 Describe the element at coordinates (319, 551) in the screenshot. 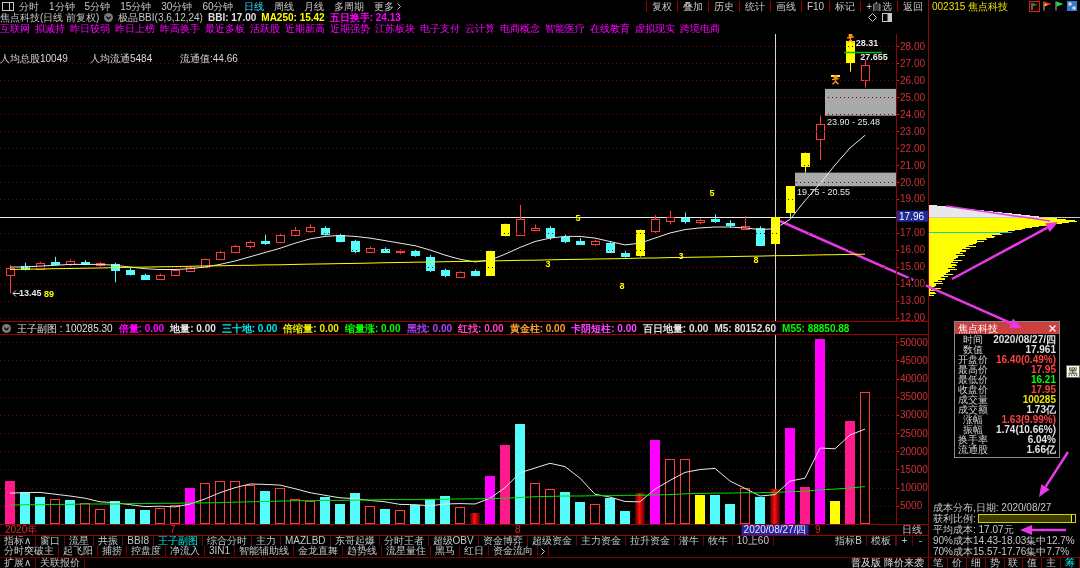

I see `indicator-tab: 金龙直舞` at that location.